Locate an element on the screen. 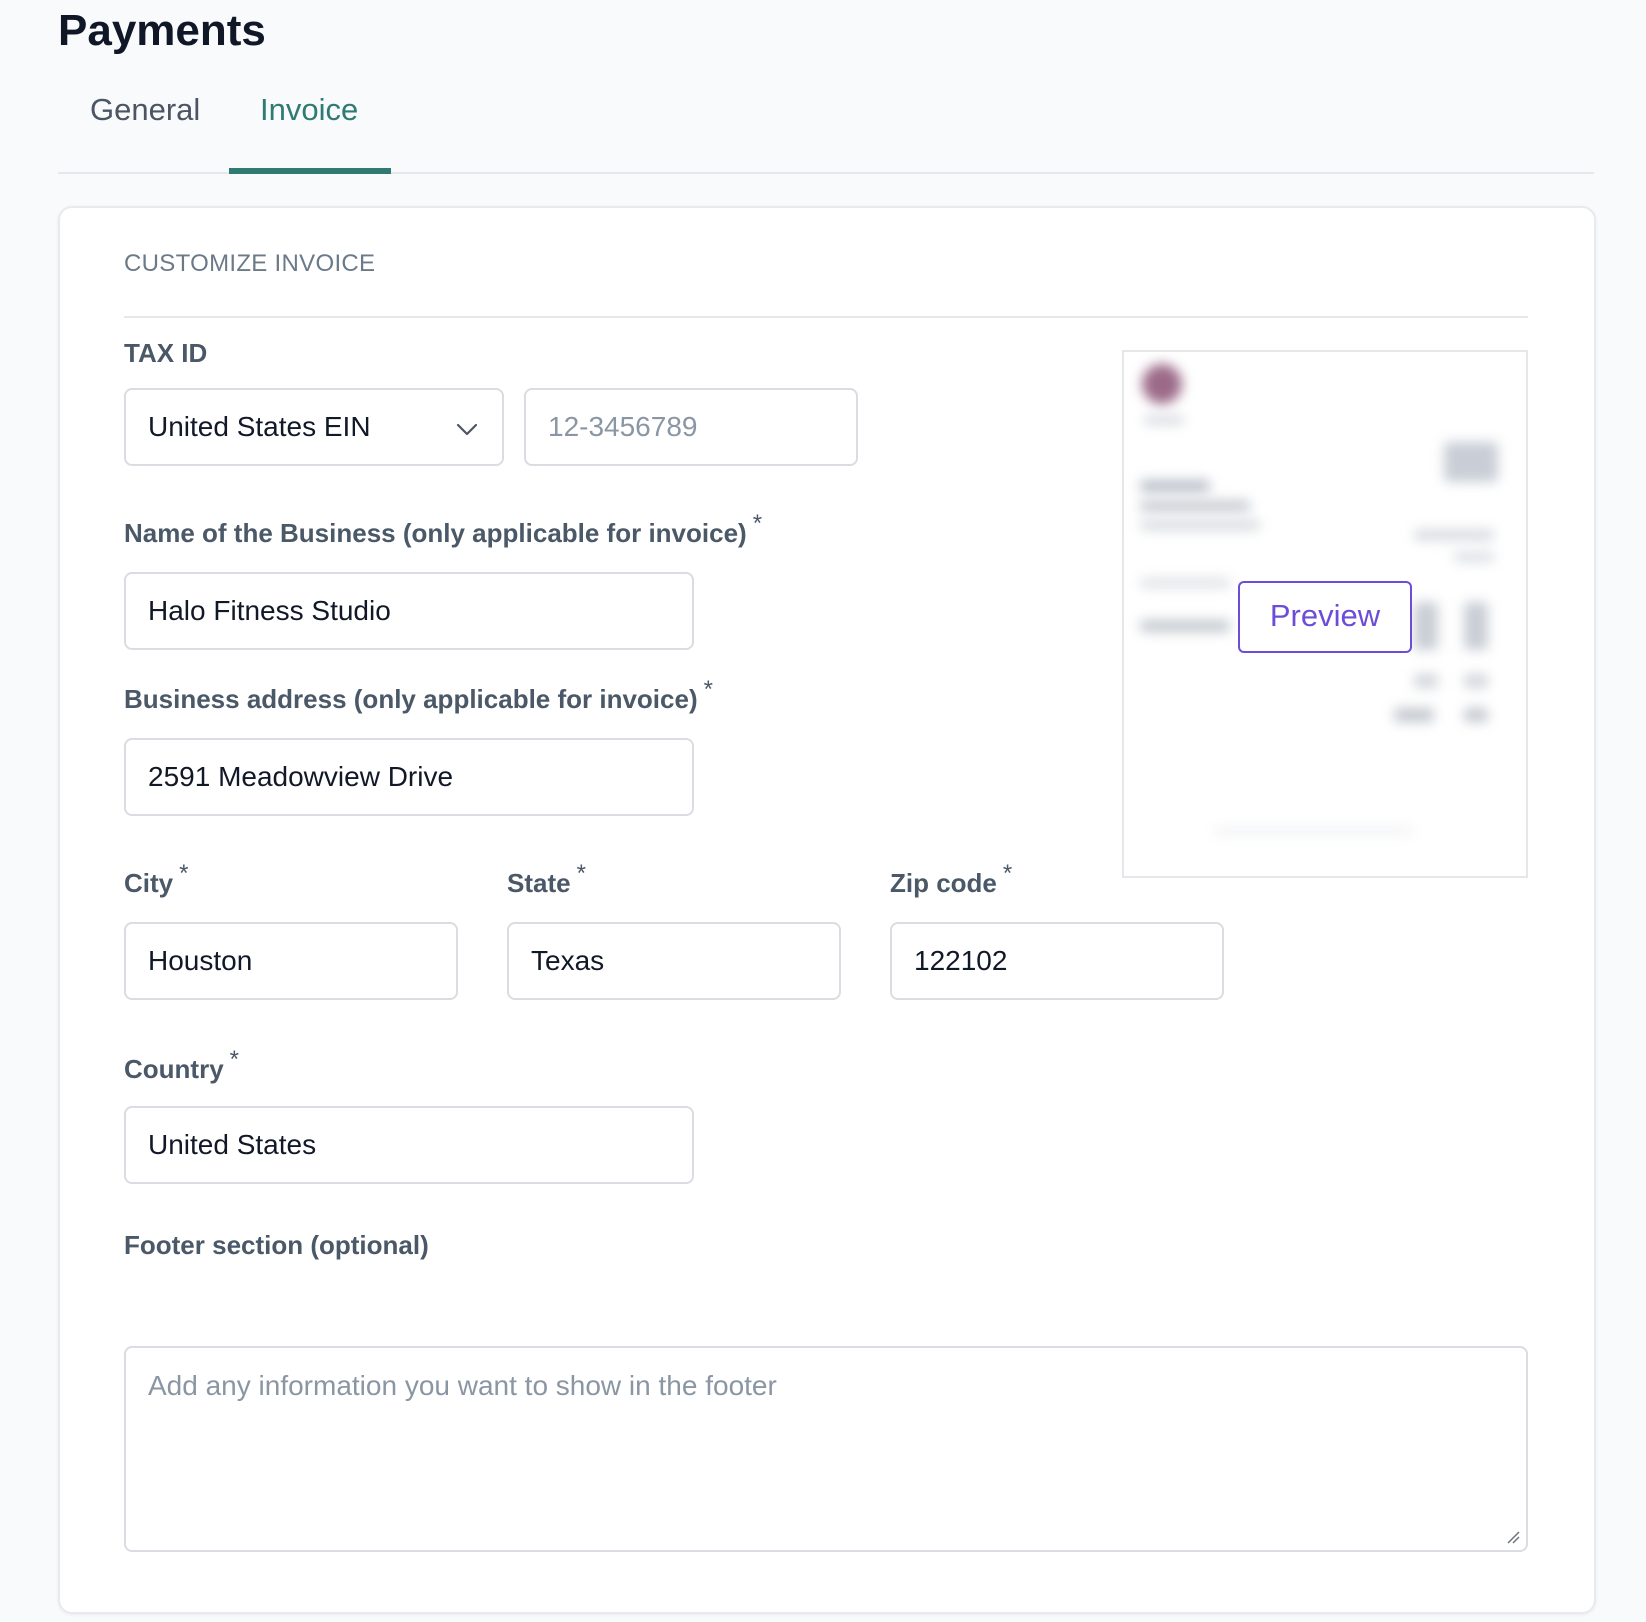 The height and width of the screenshot is (1622, 1646). country-label: Country * is located at coordinates (181, 1065).